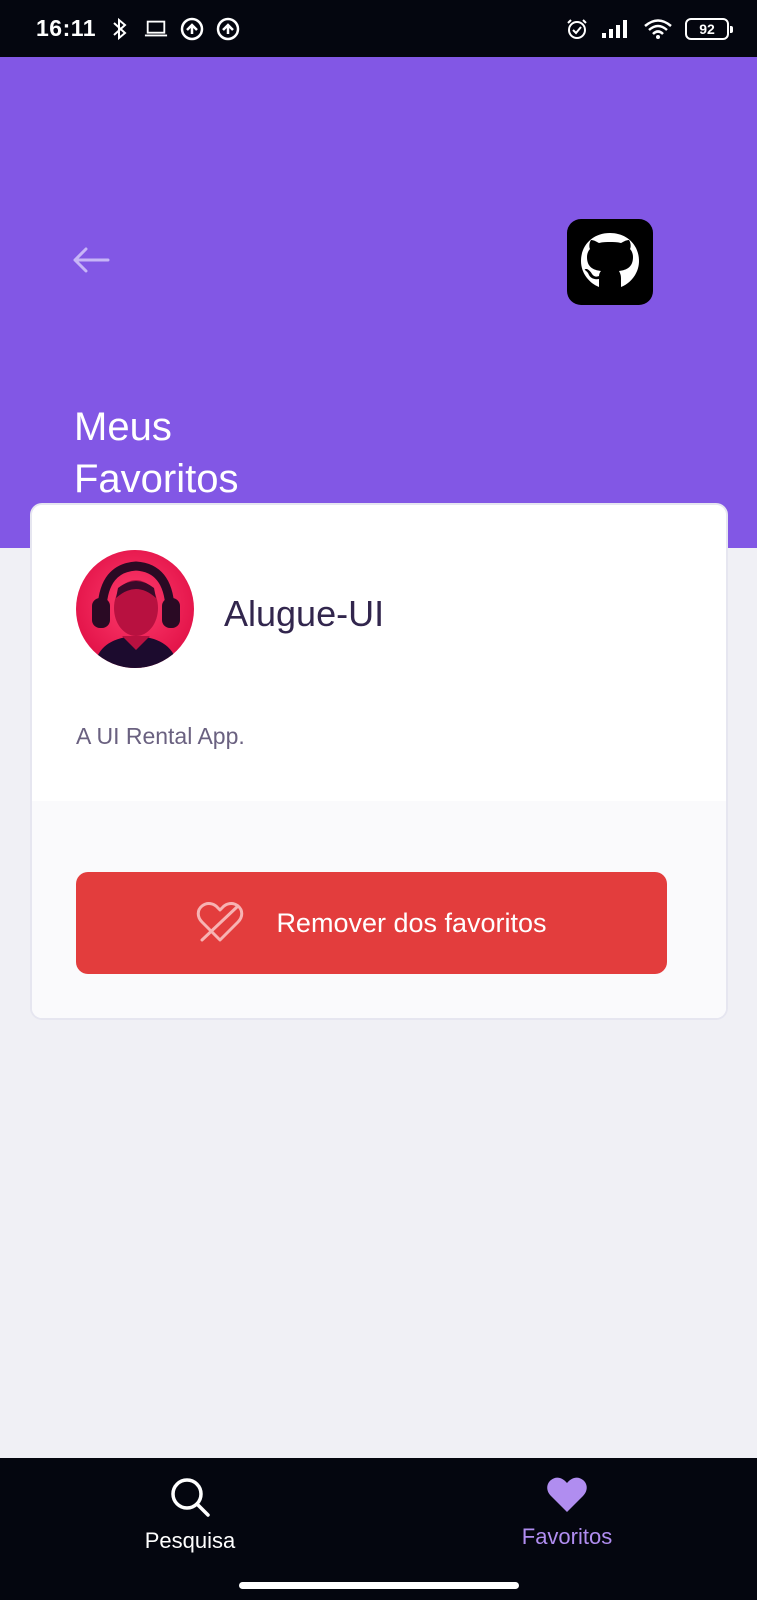 This screenshot has width=757, height=1600. Describe the element at coordinates (577, 29) in the screenshot. I see `alarm-icon` at that location.